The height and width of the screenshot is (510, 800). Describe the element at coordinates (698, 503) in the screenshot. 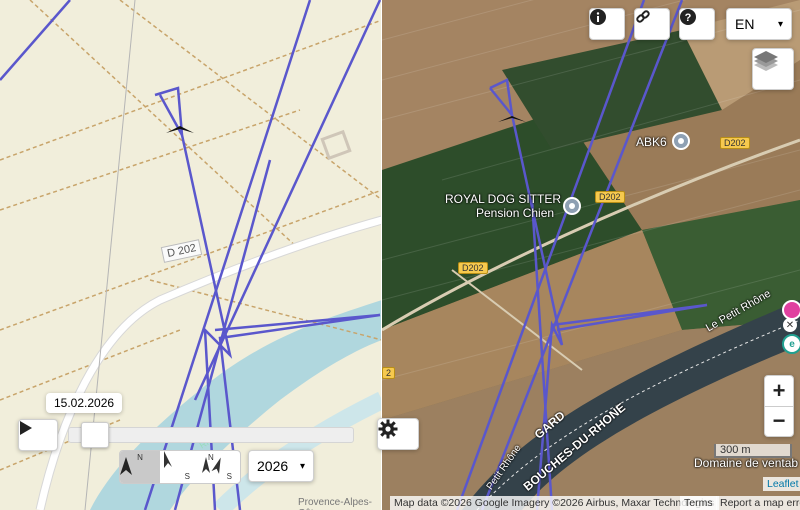

I see `terms-link: Terms` at that location.